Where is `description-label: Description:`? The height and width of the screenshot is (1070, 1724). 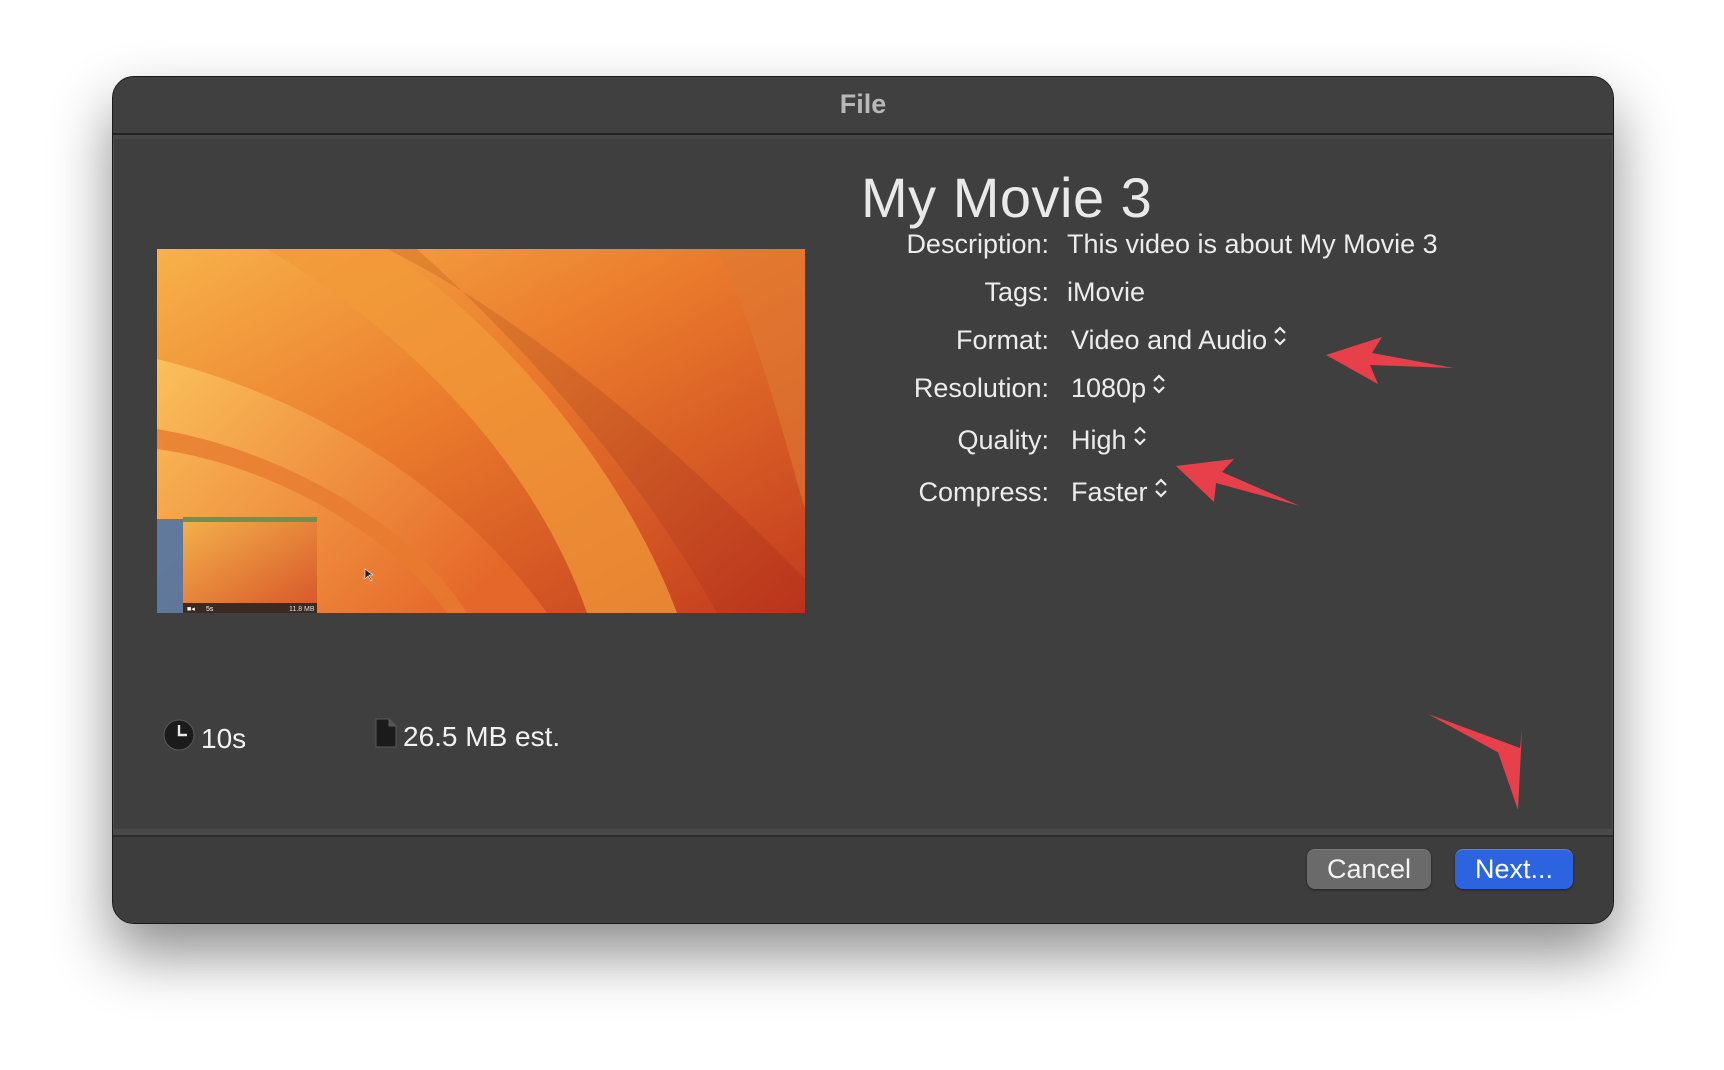
description-label: Description: is located at coordinates (977, 244).